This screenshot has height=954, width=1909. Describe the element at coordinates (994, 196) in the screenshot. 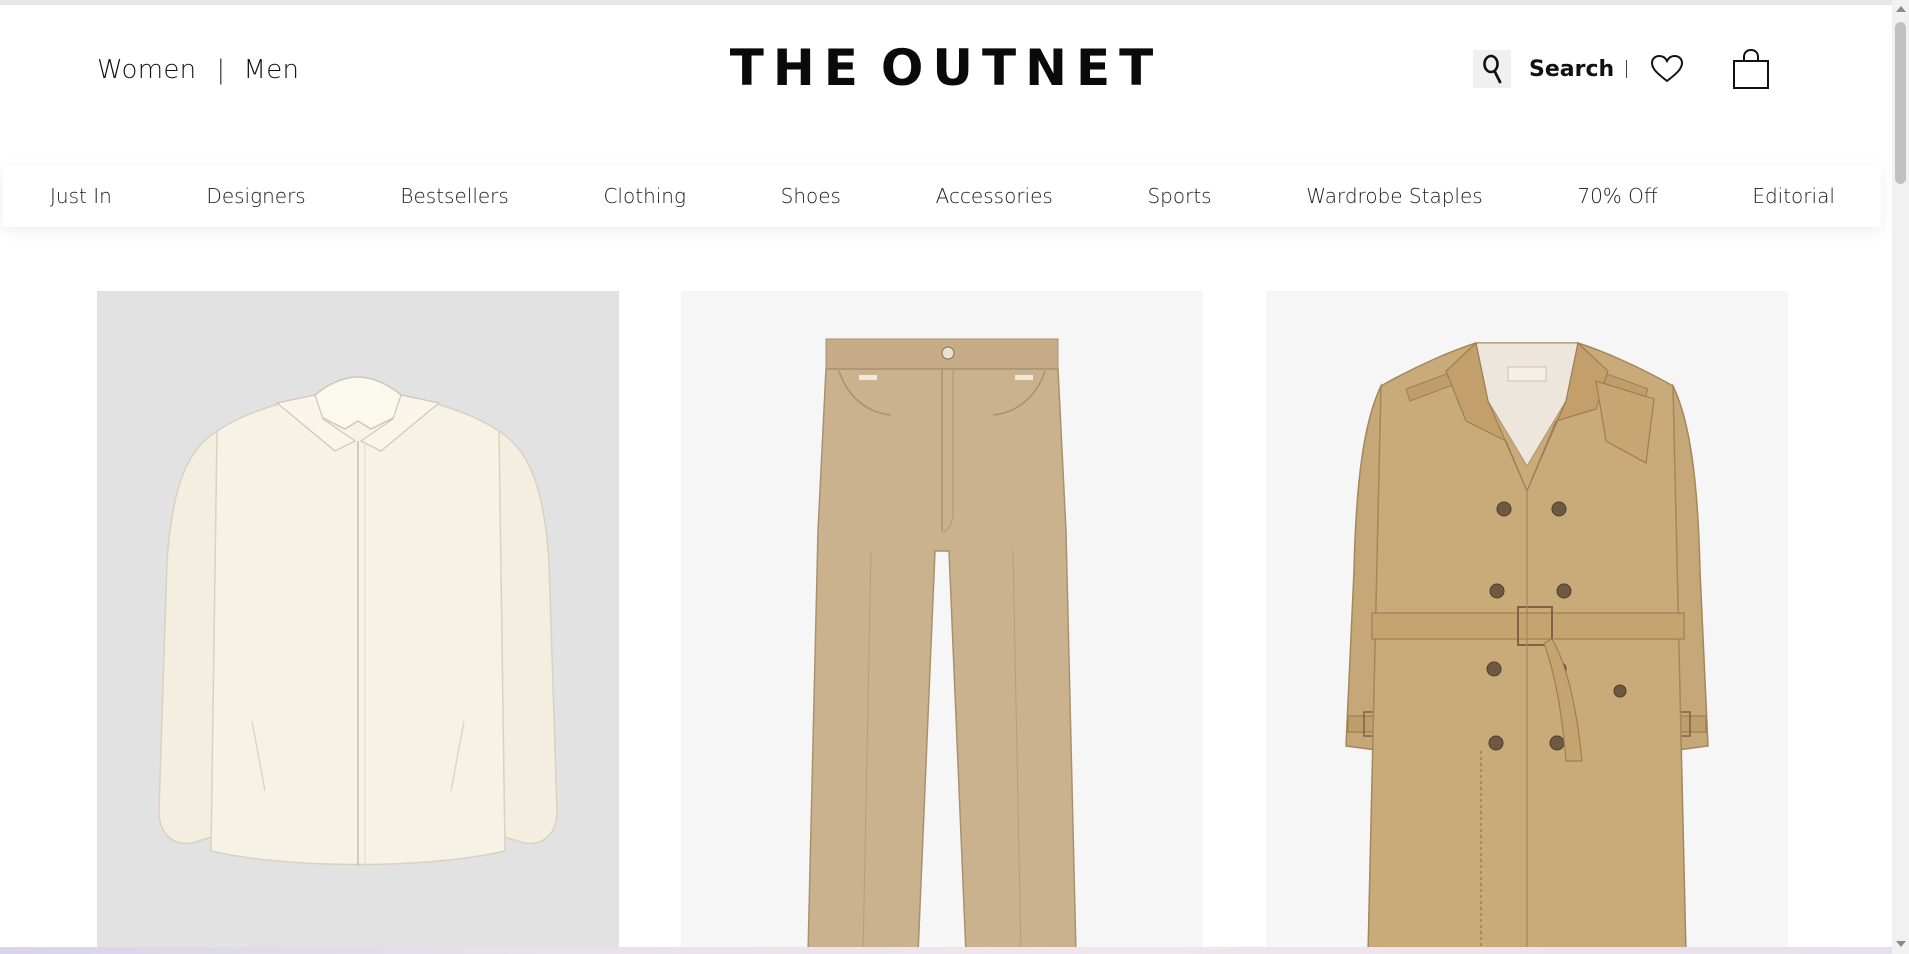

I see `nav-item-accessories: Accessories` at that location.